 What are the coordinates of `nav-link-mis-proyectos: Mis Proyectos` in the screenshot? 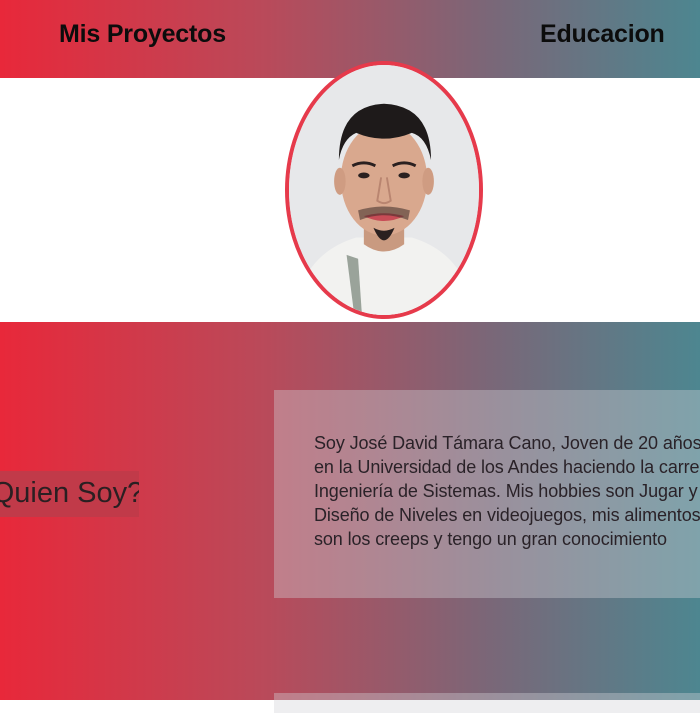 It's located at (142, 34).